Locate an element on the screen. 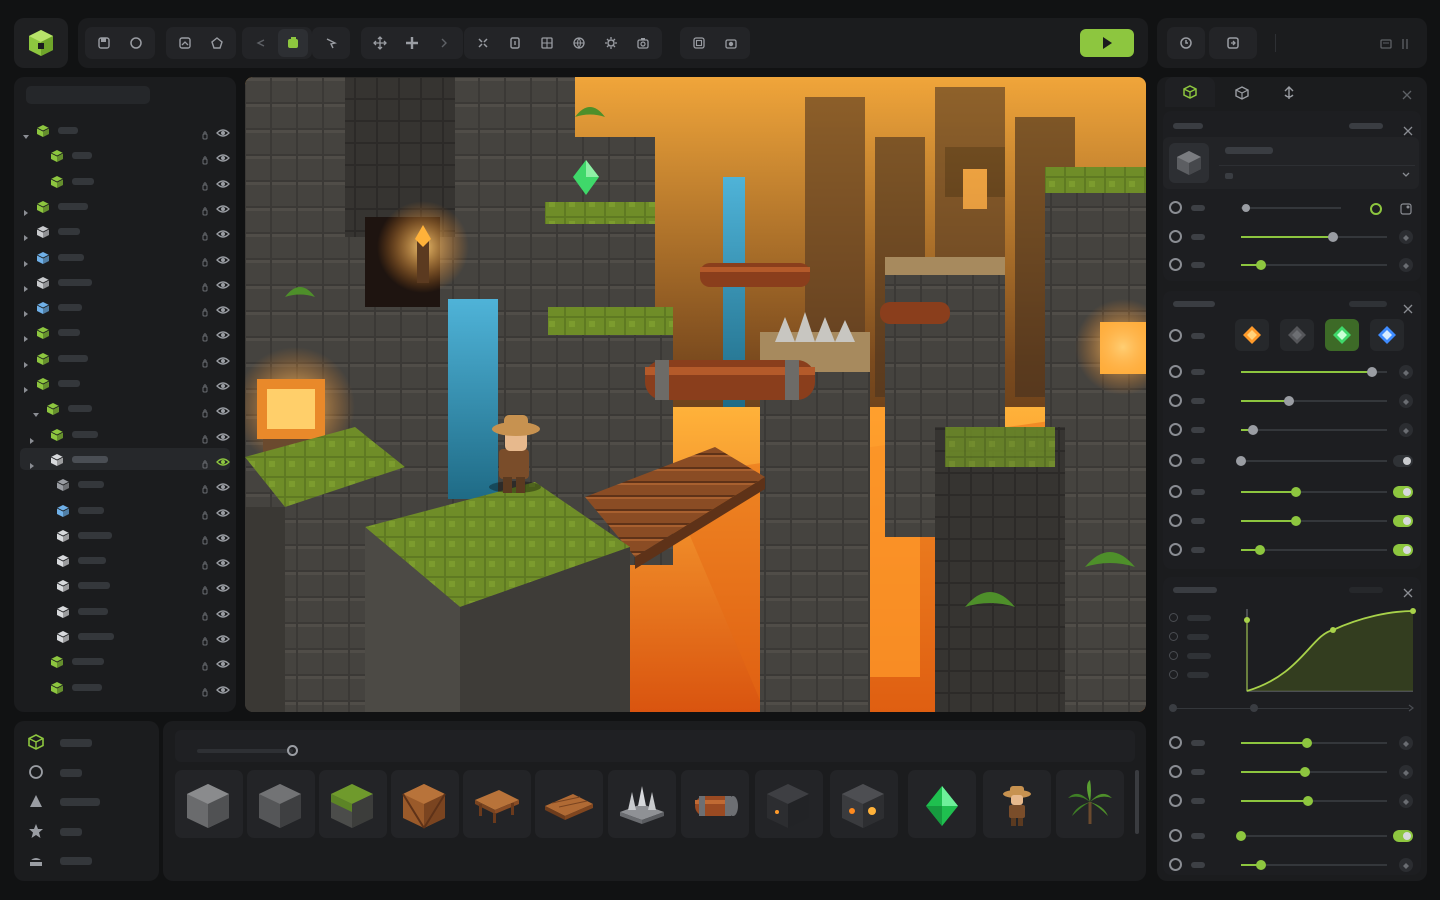 This screenshot has height=900, width=1440. timeline-track is located at coordinates (1291, 708).